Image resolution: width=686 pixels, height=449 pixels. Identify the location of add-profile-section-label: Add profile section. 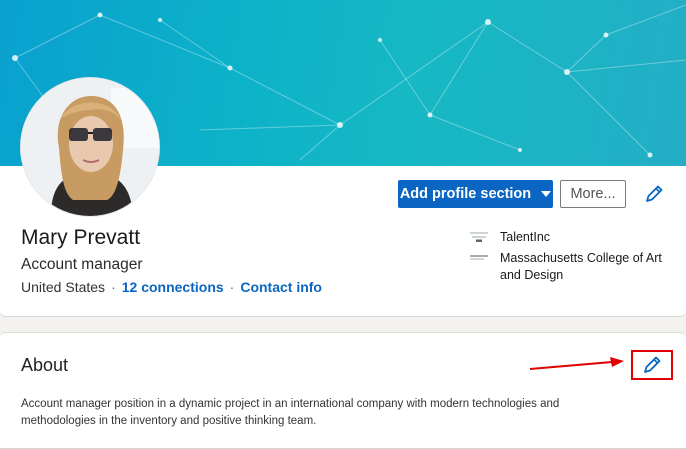
(465, 194).